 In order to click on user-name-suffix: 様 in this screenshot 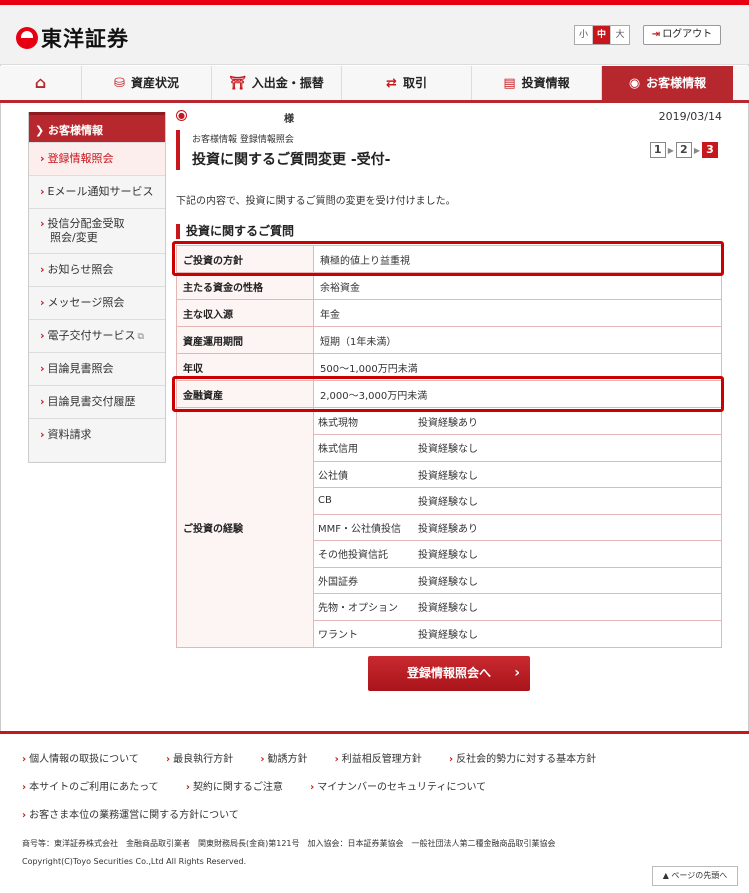, I will do `click(289, 119)`.